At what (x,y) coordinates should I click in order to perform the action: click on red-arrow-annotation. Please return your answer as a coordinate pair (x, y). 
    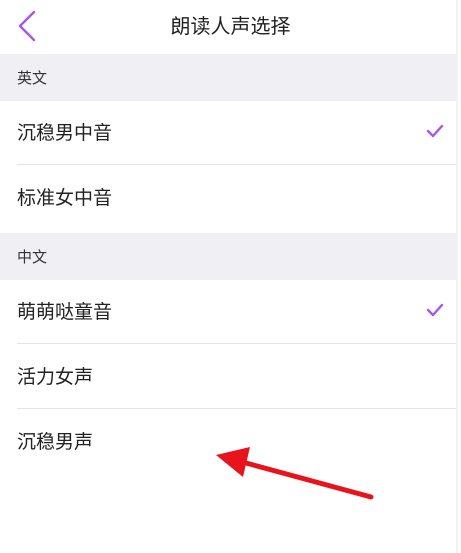
    Looking at the image, I should click on (295, 473).